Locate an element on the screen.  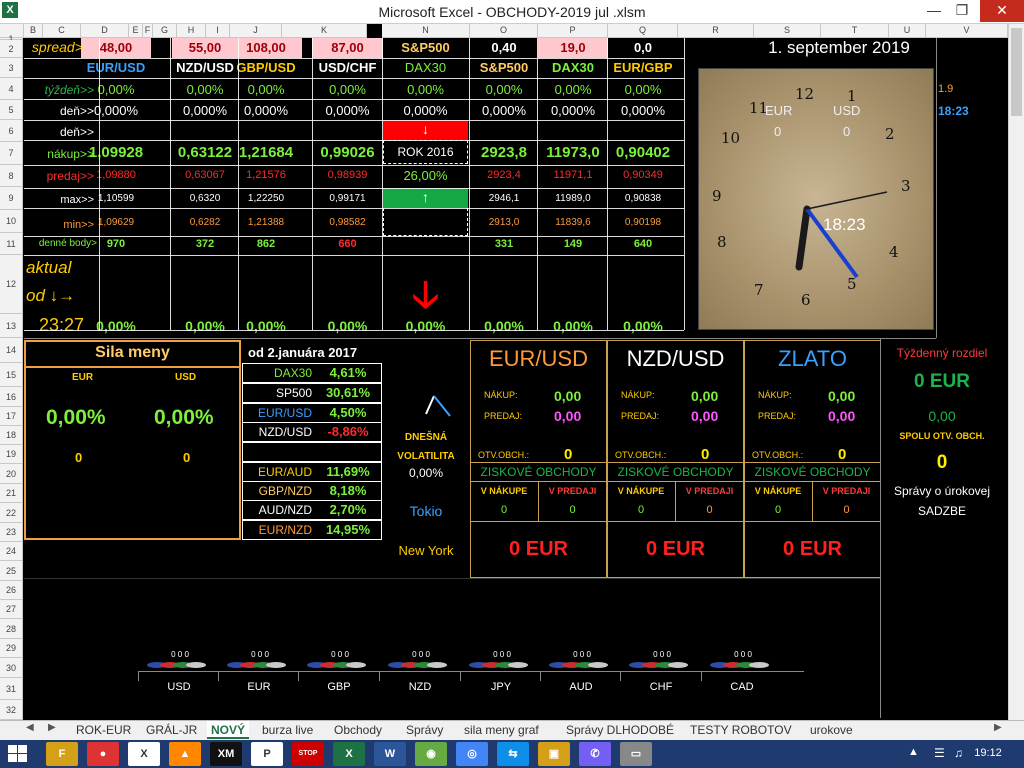
row-header-21: 21 is located at coordinates (11, 493).